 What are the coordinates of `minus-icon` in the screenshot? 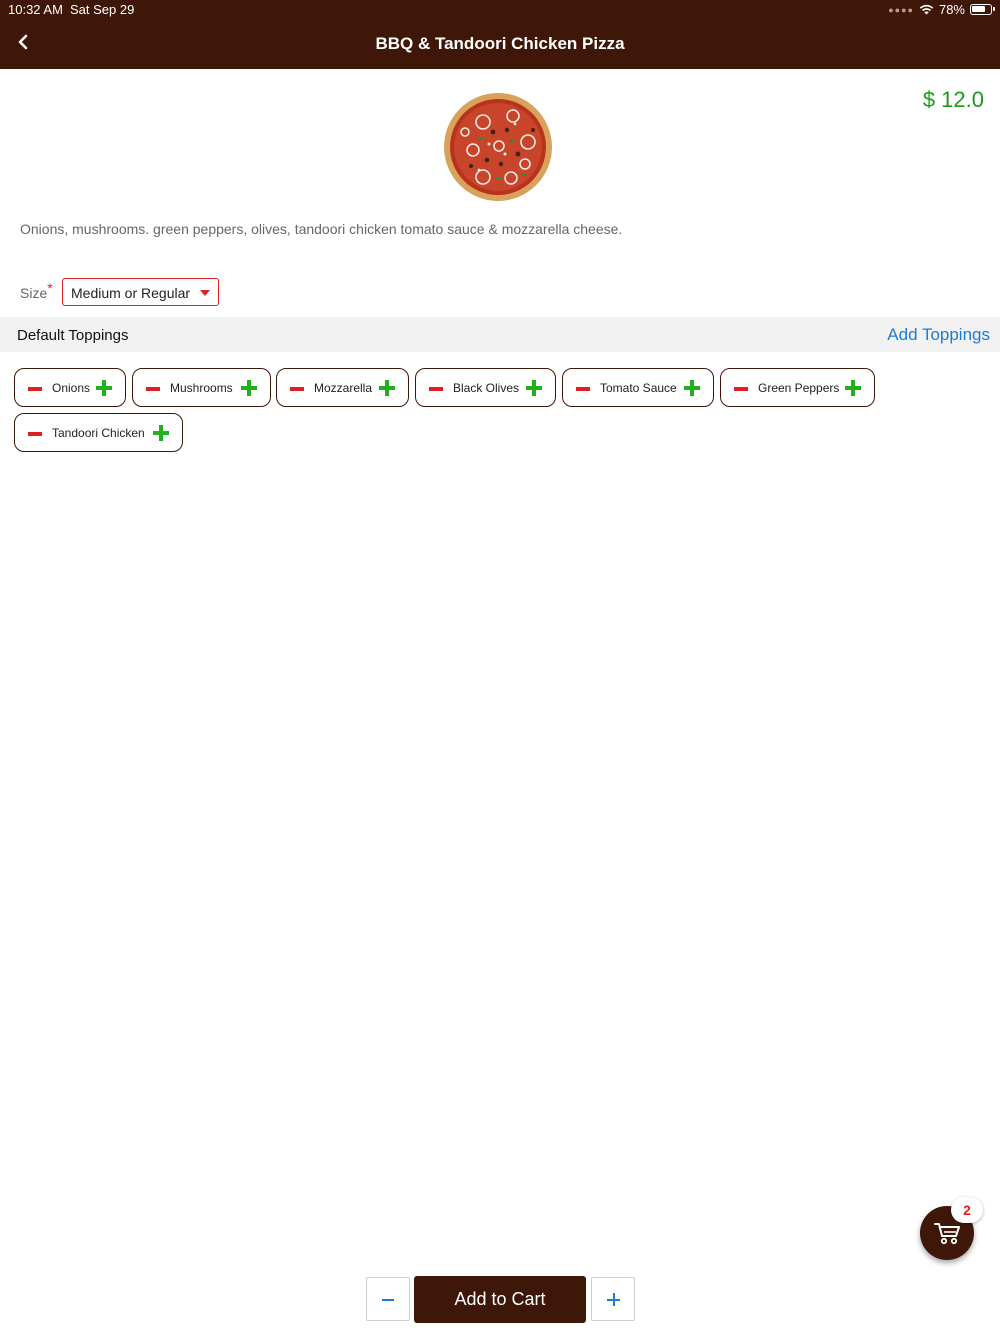 It's located at (388, 1300).